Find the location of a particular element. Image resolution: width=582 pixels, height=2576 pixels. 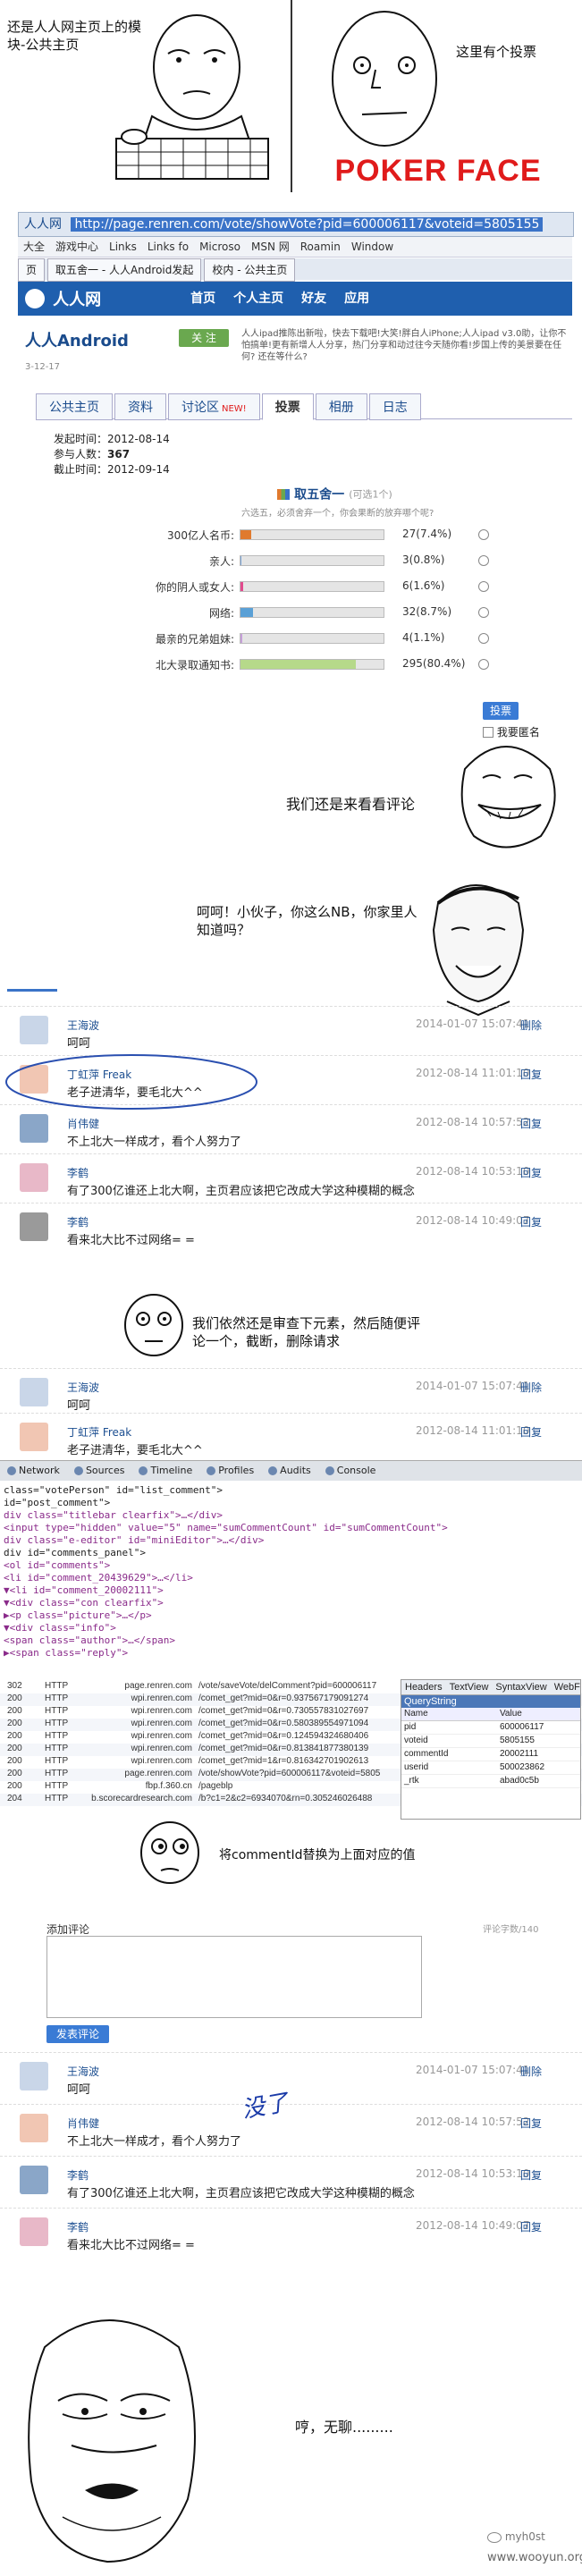

code-line: ▼<li id="comment_20002111"> is located at coordinates (84, 1590).